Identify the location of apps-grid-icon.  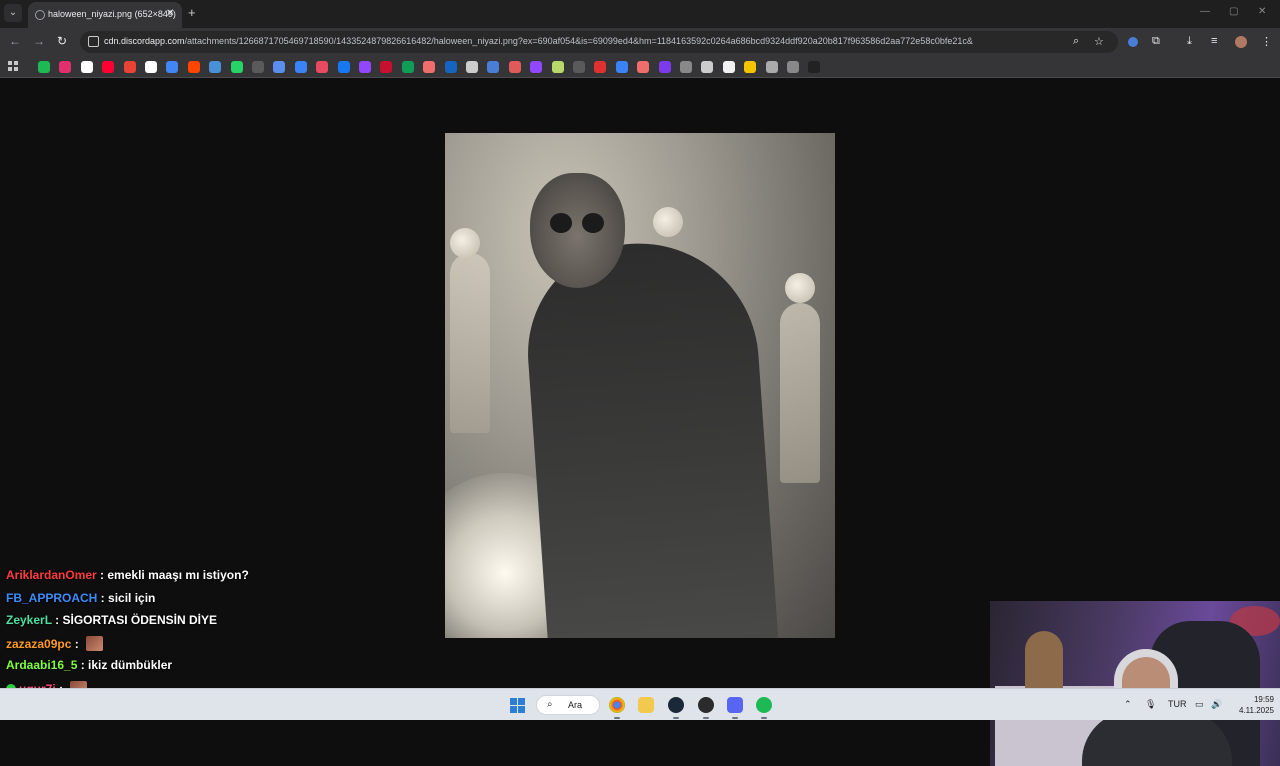
(13, 66).